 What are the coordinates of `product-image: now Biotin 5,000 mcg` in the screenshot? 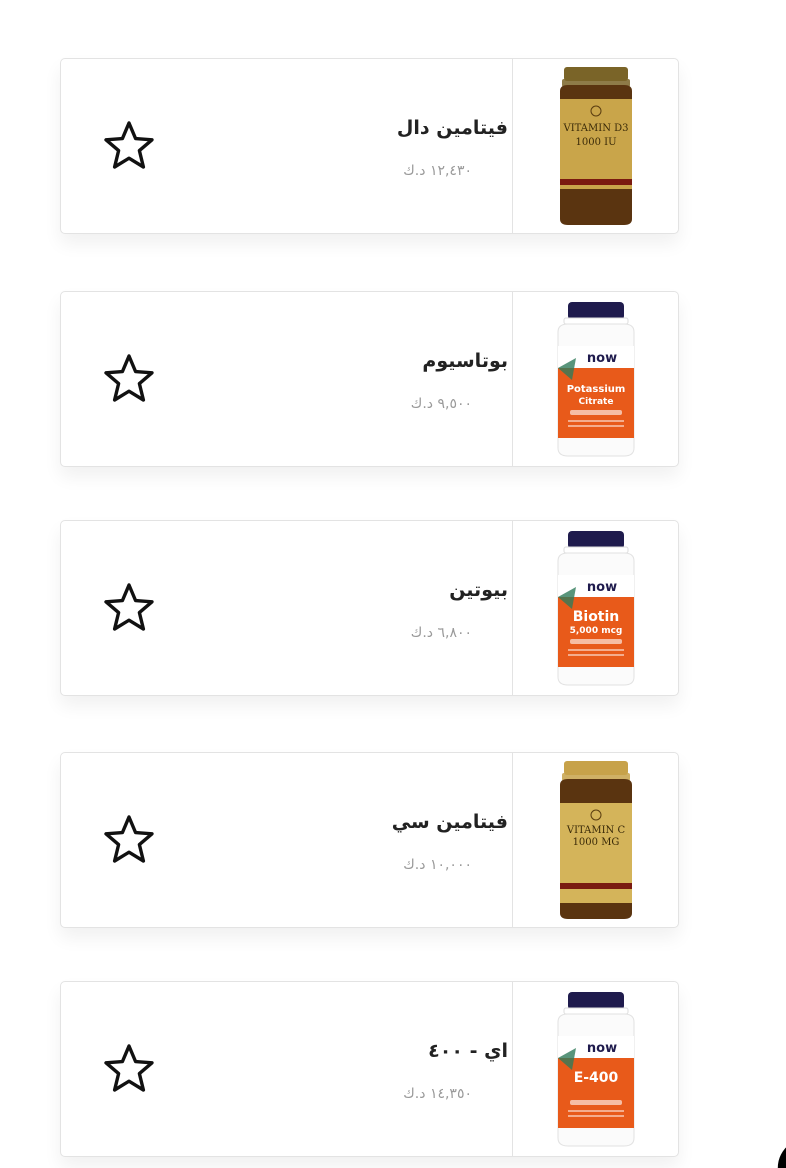 It's located at (595, 608).